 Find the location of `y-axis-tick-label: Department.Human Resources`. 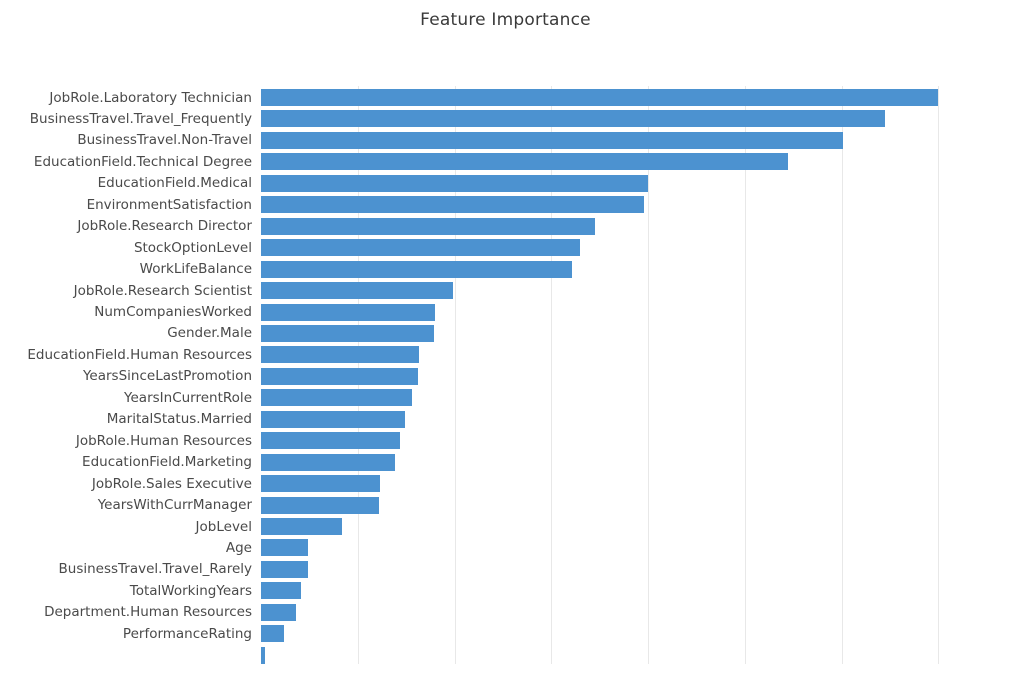

y-axis-tick-label: Department.Human Resources is located at coordinates (148, 612).